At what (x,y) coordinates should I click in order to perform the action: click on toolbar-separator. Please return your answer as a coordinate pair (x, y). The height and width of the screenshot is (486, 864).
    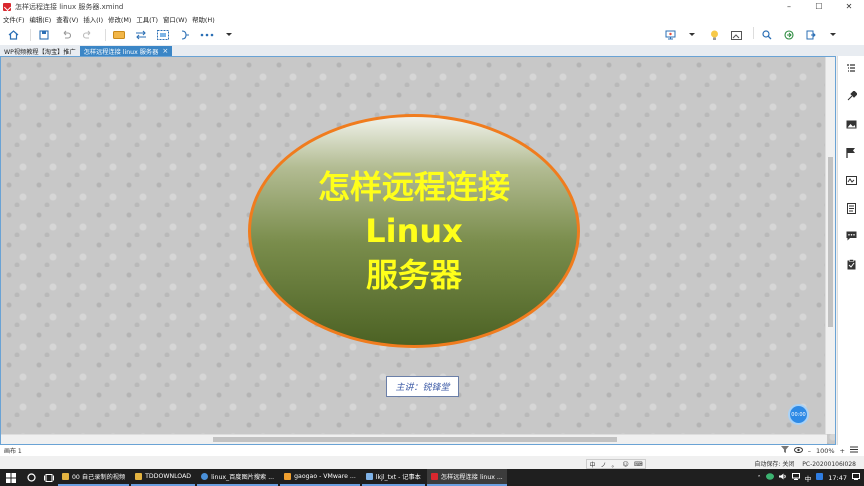
    Looking at the image, I should click on (753, 33).